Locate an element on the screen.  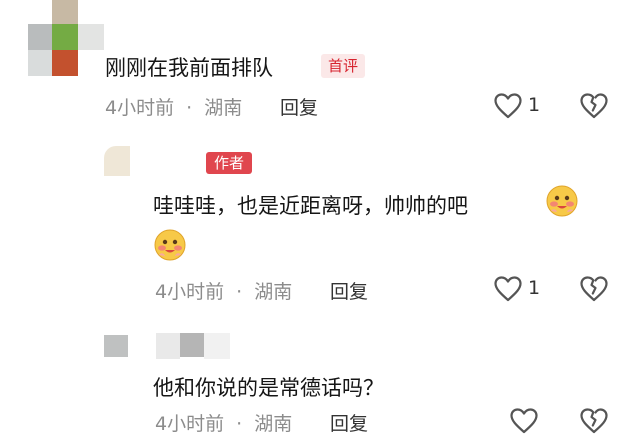
comment-1-text: 刚刚在我前面排队 is located at coordinates (189, 68).